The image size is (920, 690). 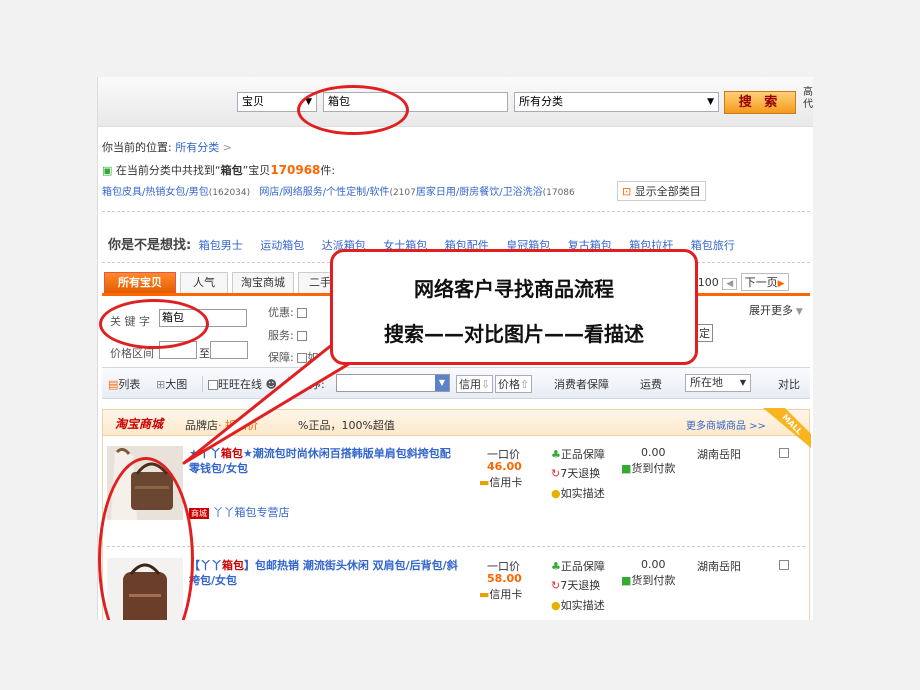 I want to click on callout-bubble: 网络客户寻找商品流程 搜索——对比图片——看描述, so click(x=514, y=307).